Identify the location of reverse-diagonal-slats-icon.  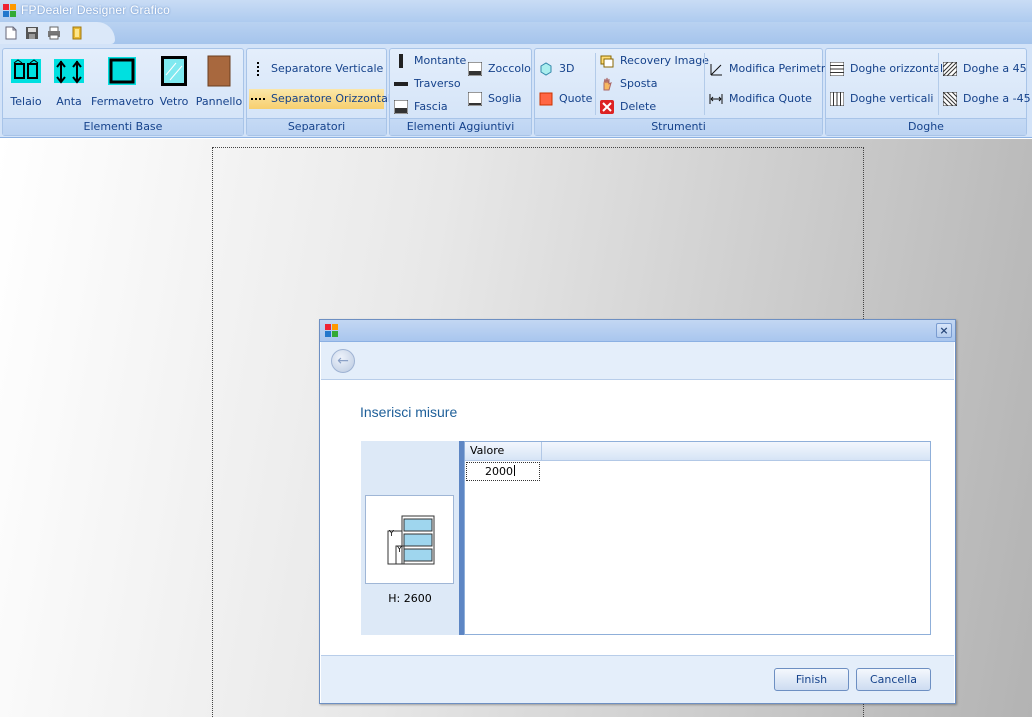
(950, 99).